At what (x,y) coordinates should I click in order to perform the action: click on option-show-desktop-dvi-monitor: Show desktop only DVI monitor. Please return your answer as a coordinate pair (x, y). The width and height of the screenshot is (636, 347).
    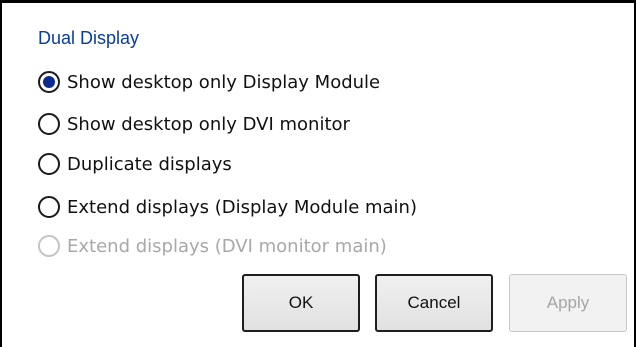
    Looking at the image, I should click on (194, 124).